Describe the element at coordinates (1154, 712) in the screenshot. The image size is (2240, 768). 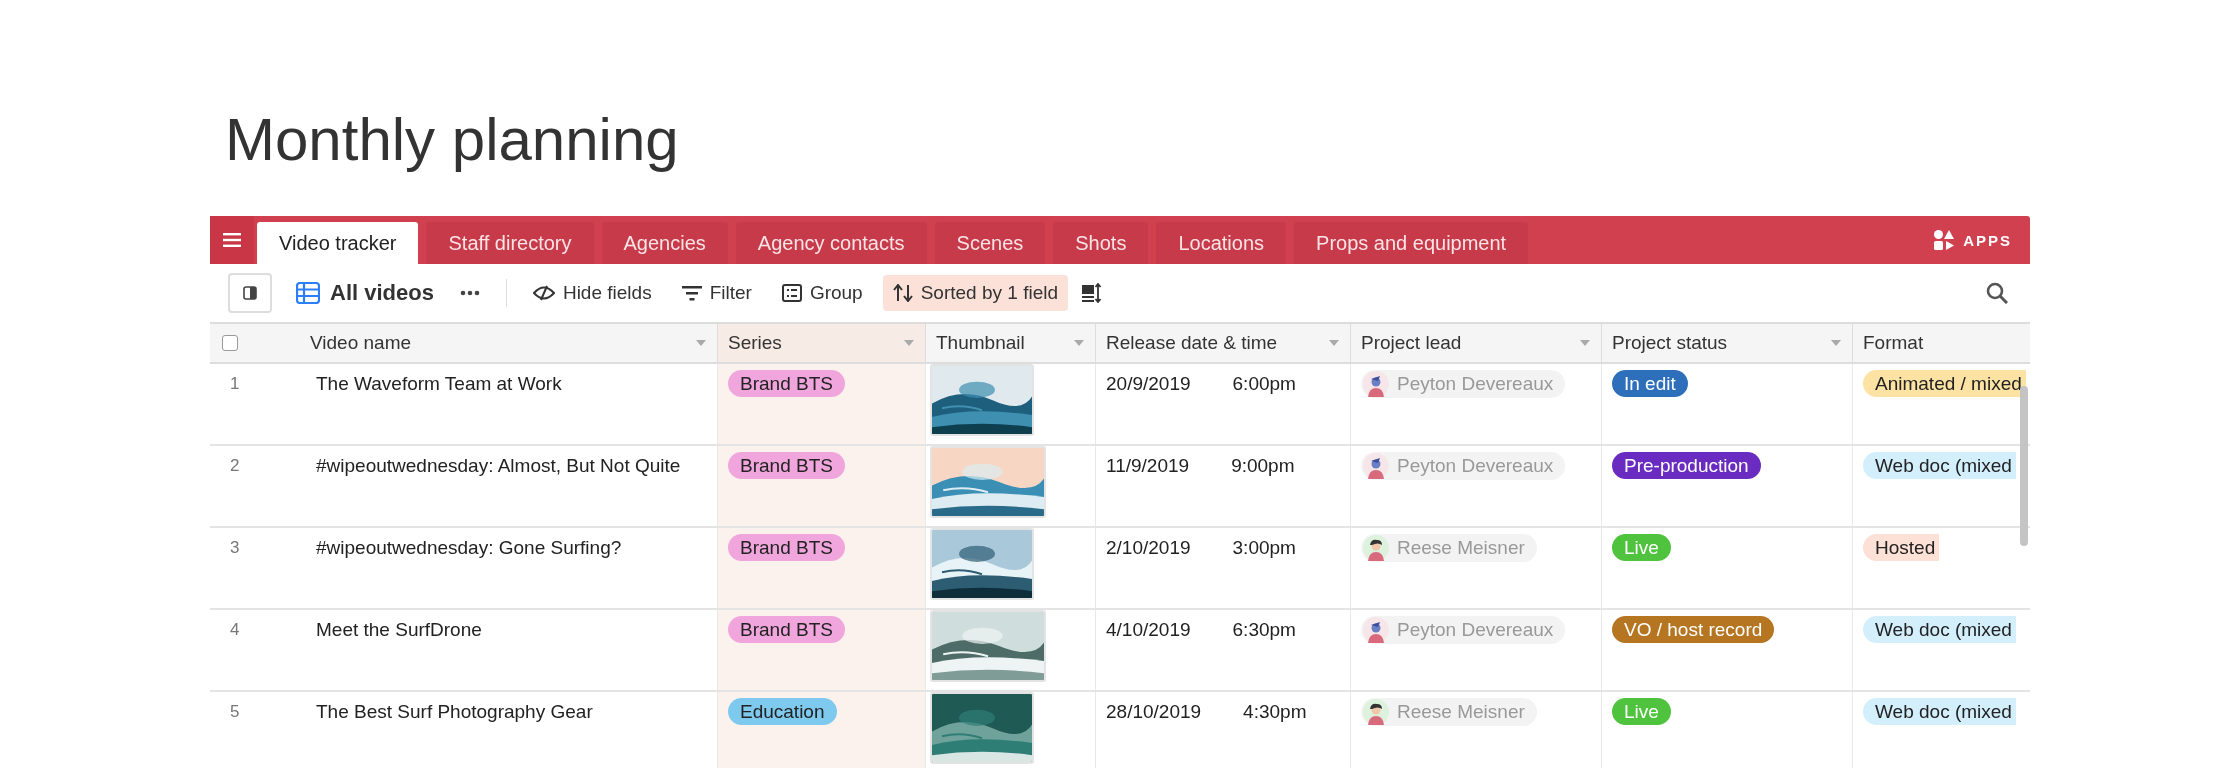
I see `table-cell-text: 28/10/2019` at that location.